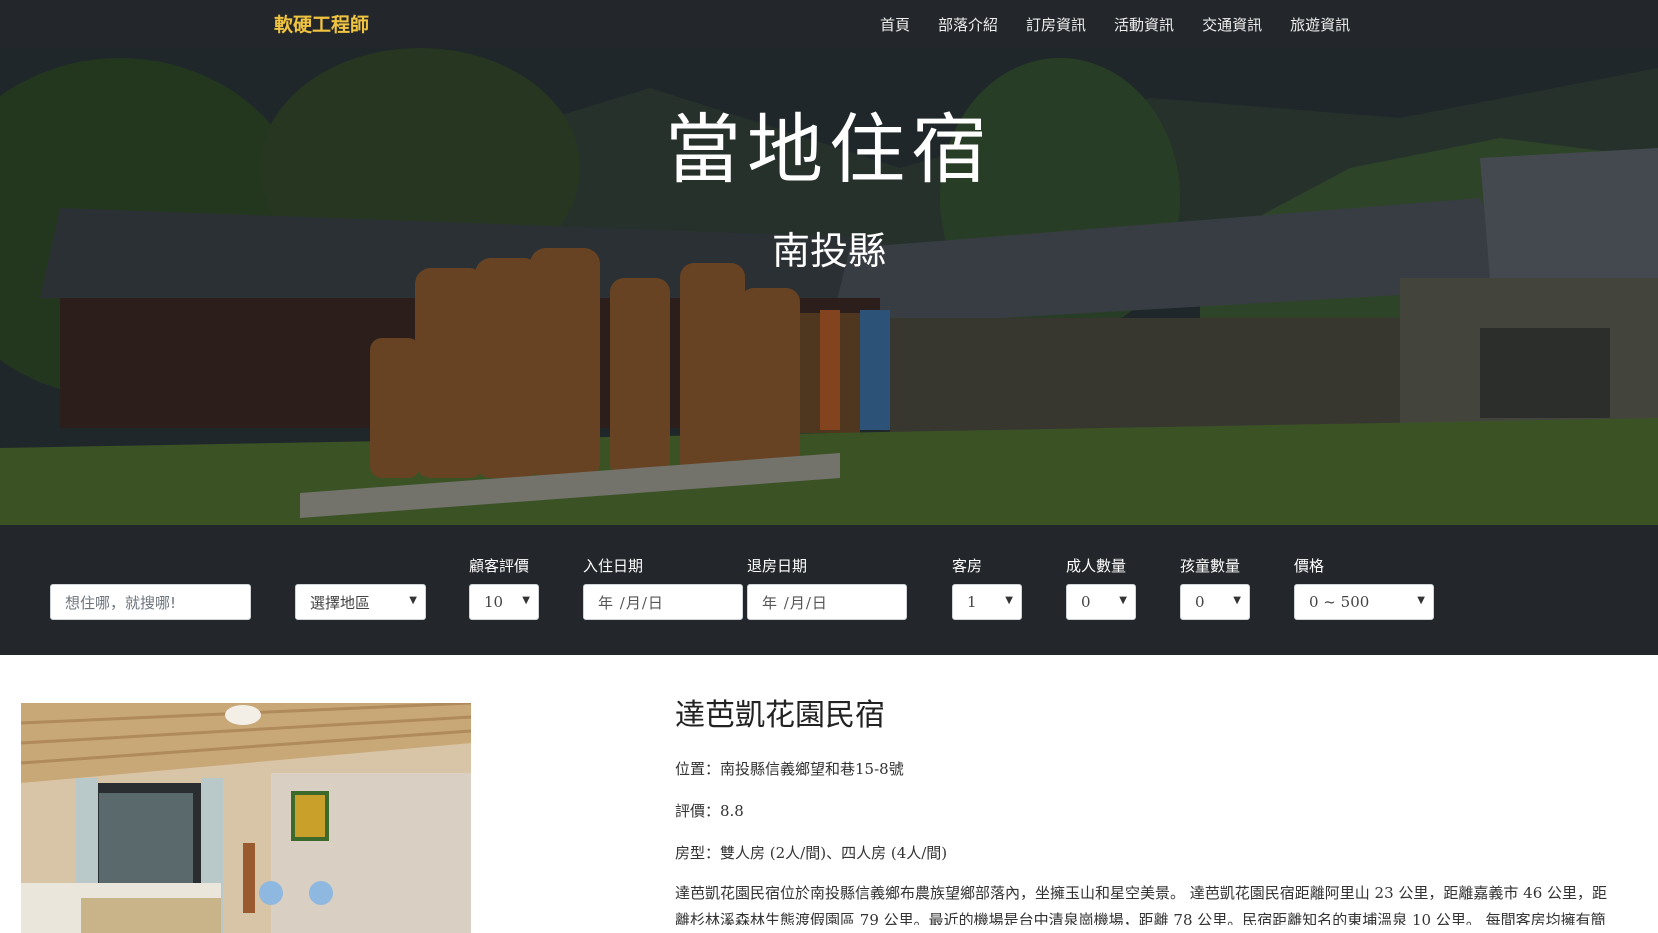 The height and width of the screenshot is (933, 1658). Describe the element at coordinates (795, 602) in the screenshot. I see `checkout-date-value: 年 /月/日` at that location.